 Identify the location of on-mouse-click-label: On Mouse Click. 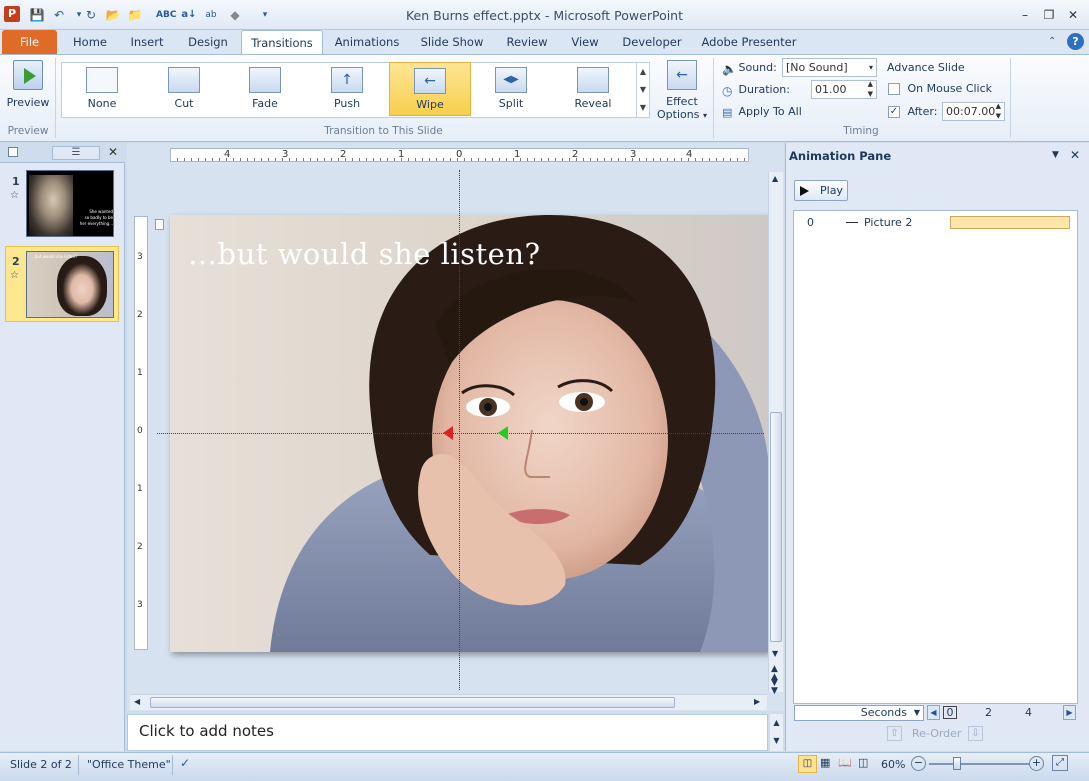
(950, 88).